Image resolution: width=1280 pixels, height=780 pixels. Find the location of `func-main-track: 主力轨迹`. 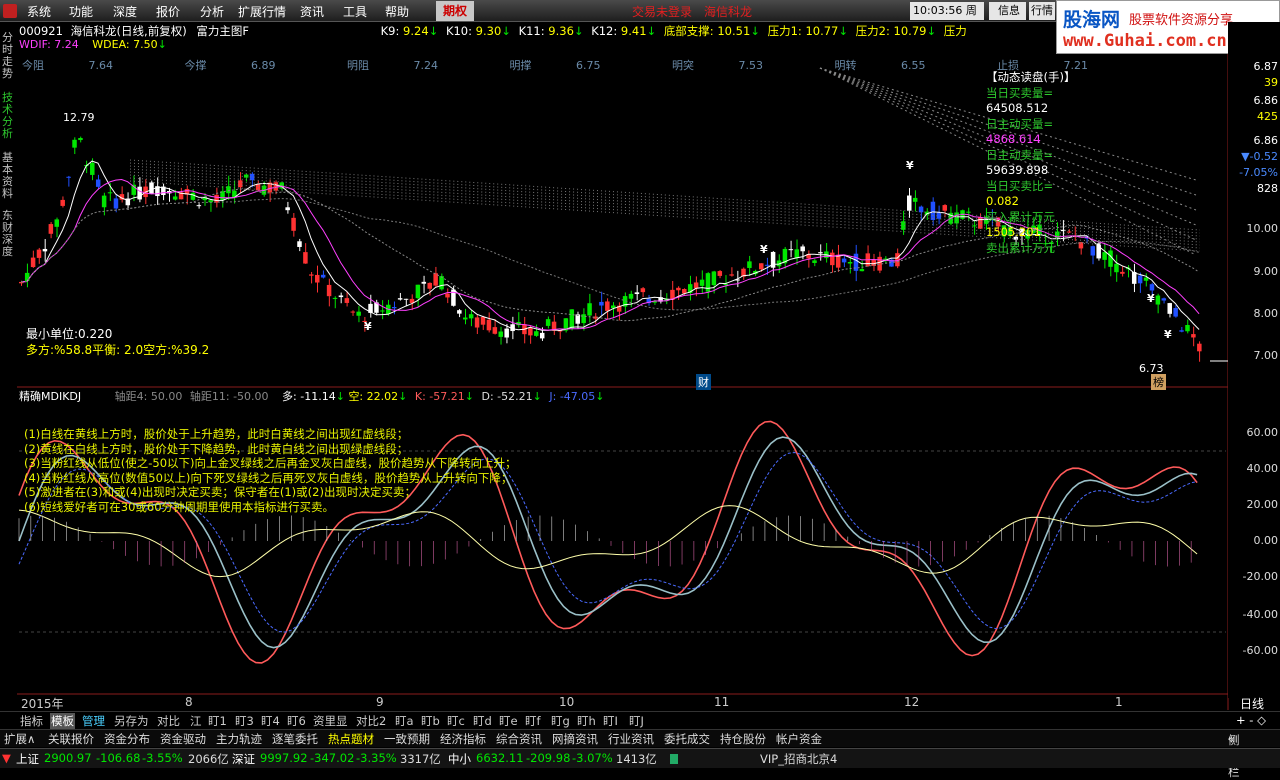

func-main-track: 主力轨迹 is located at coordinates (239, 739).